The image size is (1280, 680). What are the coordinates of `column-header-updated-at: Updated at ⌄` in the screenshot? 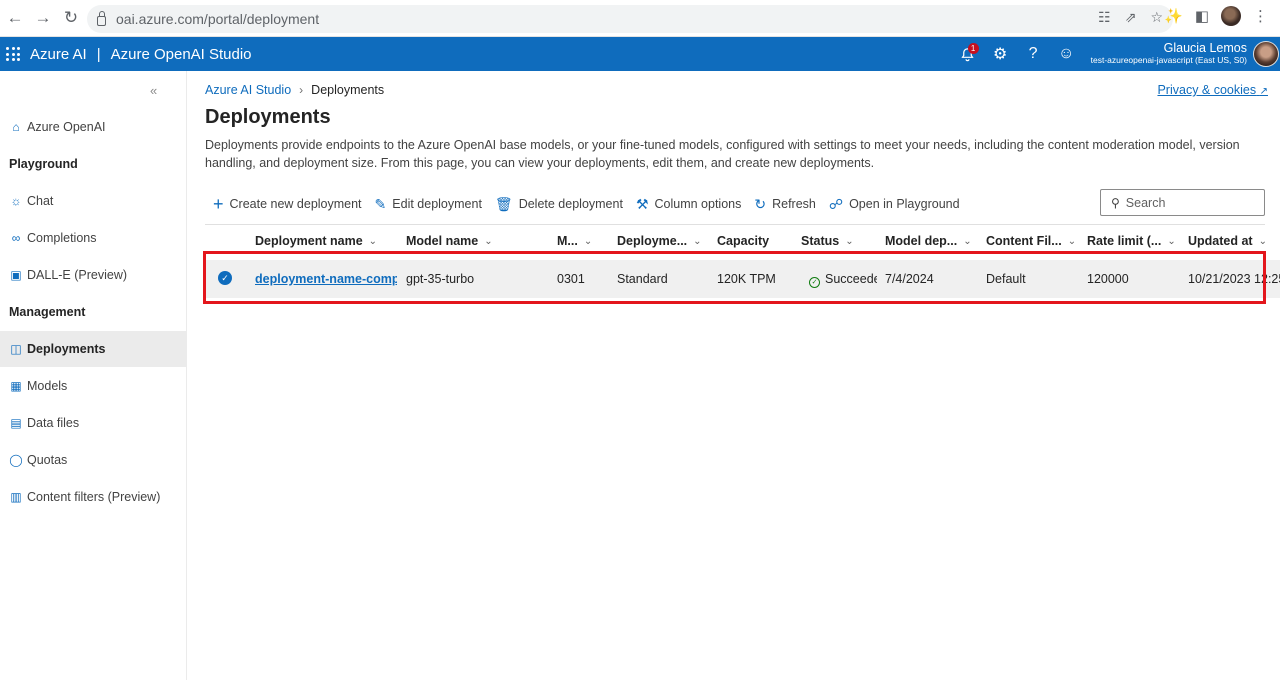 It's located at (1227, 241).